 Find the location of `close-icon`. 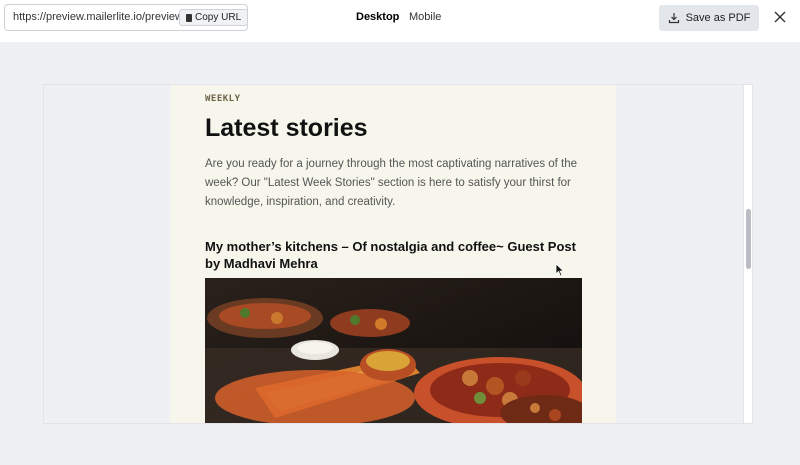

close-icon is located at coordinates (780, 17).